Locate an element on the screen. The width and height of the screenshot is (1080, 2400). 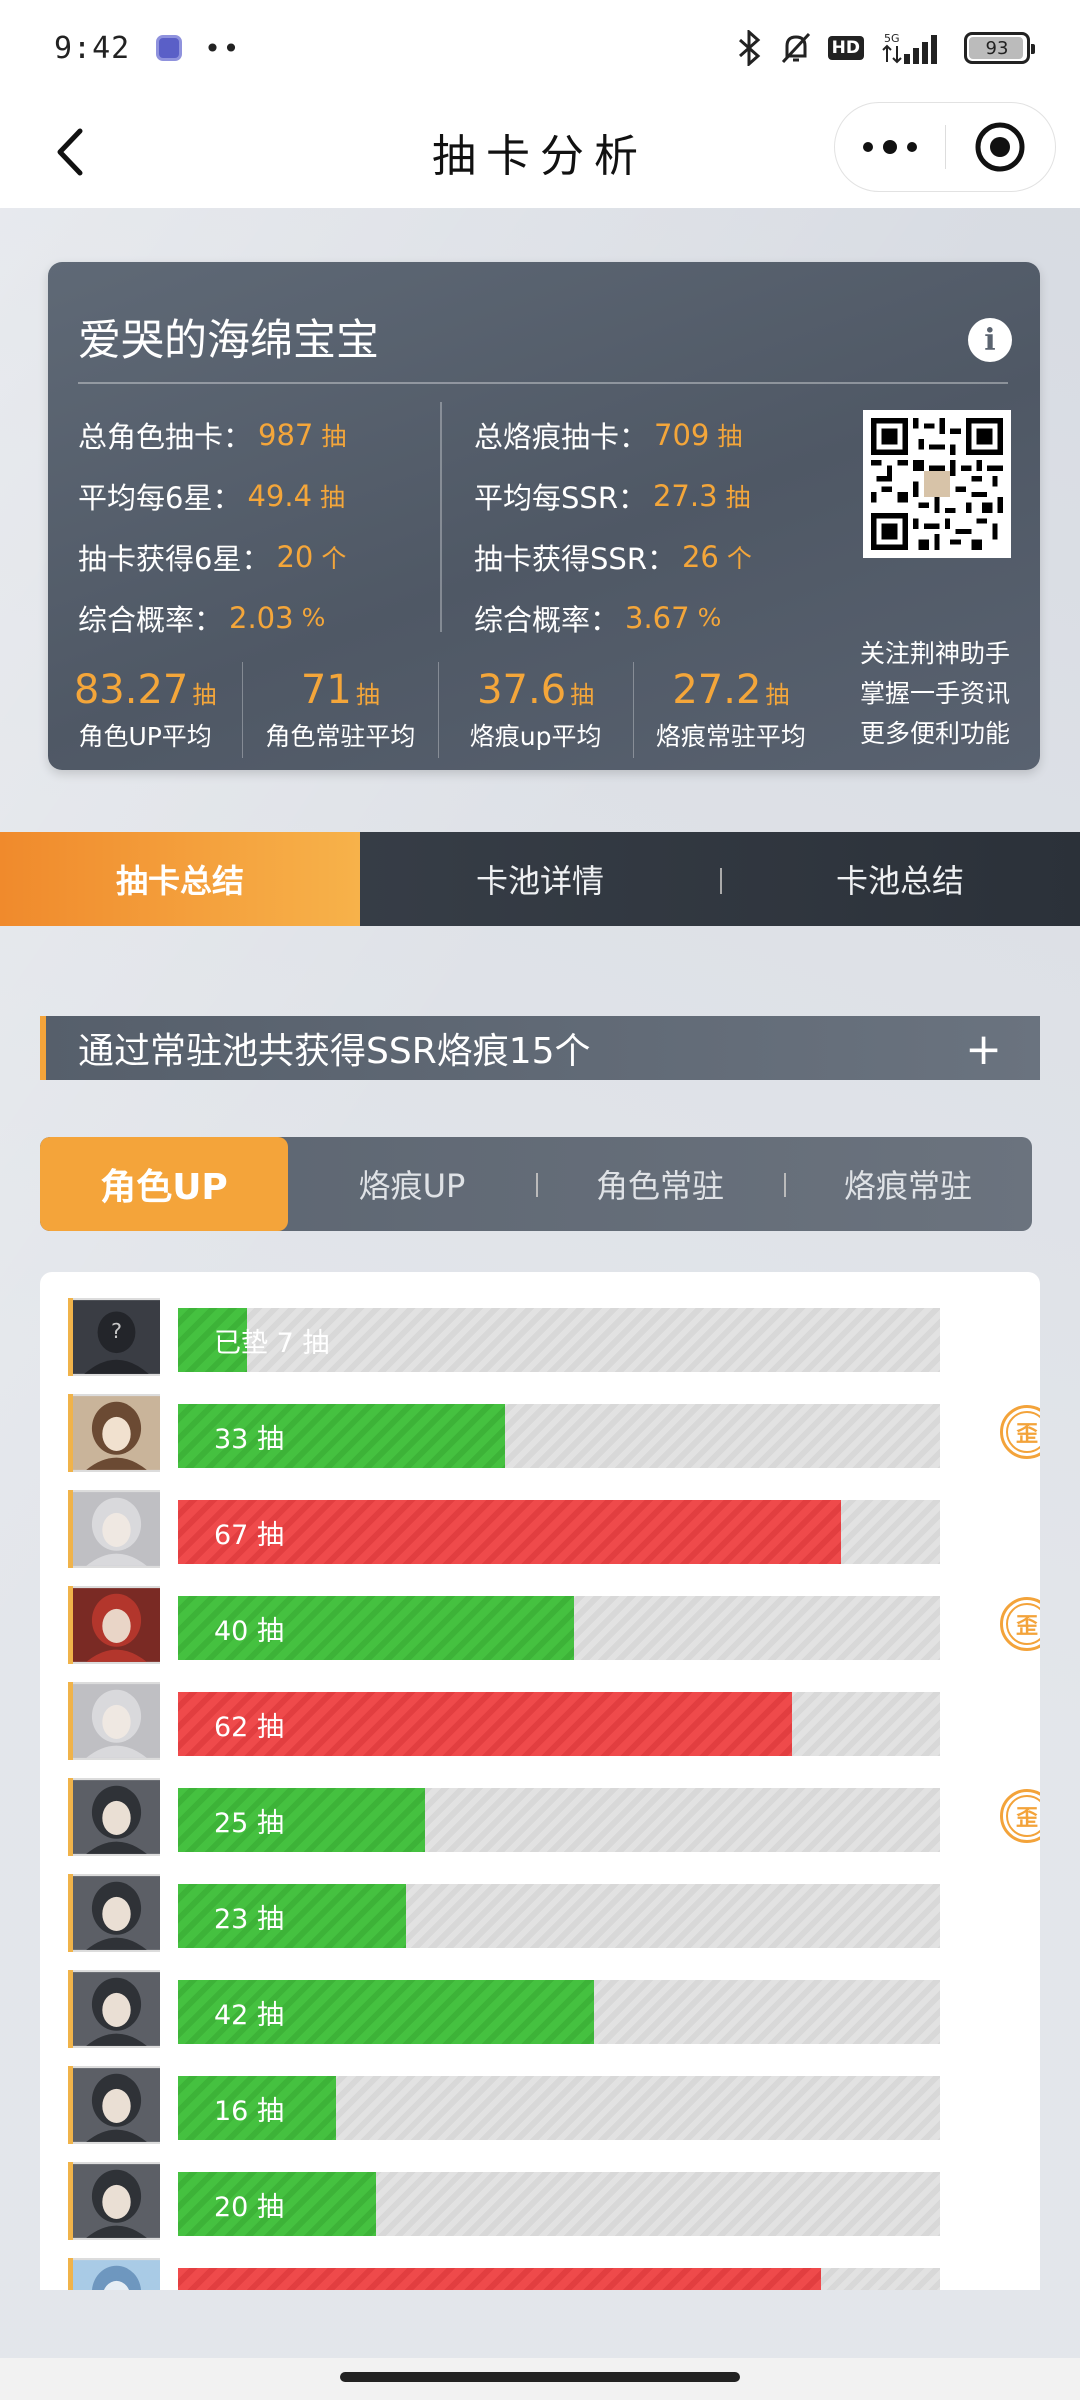
tab-pull-summary: 抽卡总结 is located at coordinates (180, 879).